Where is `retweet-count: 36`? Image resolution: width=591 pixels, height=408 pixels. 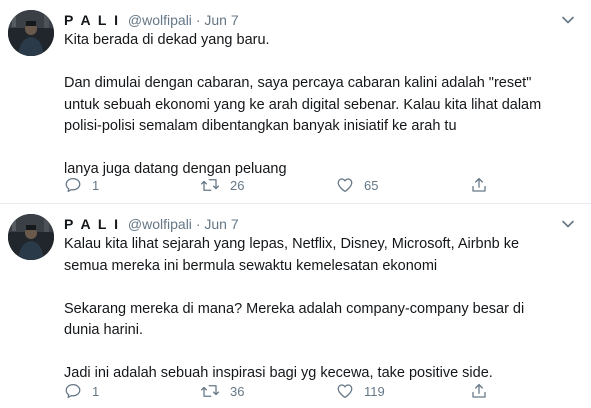 retweet-count: 36 is located at coordinates (237, 391).